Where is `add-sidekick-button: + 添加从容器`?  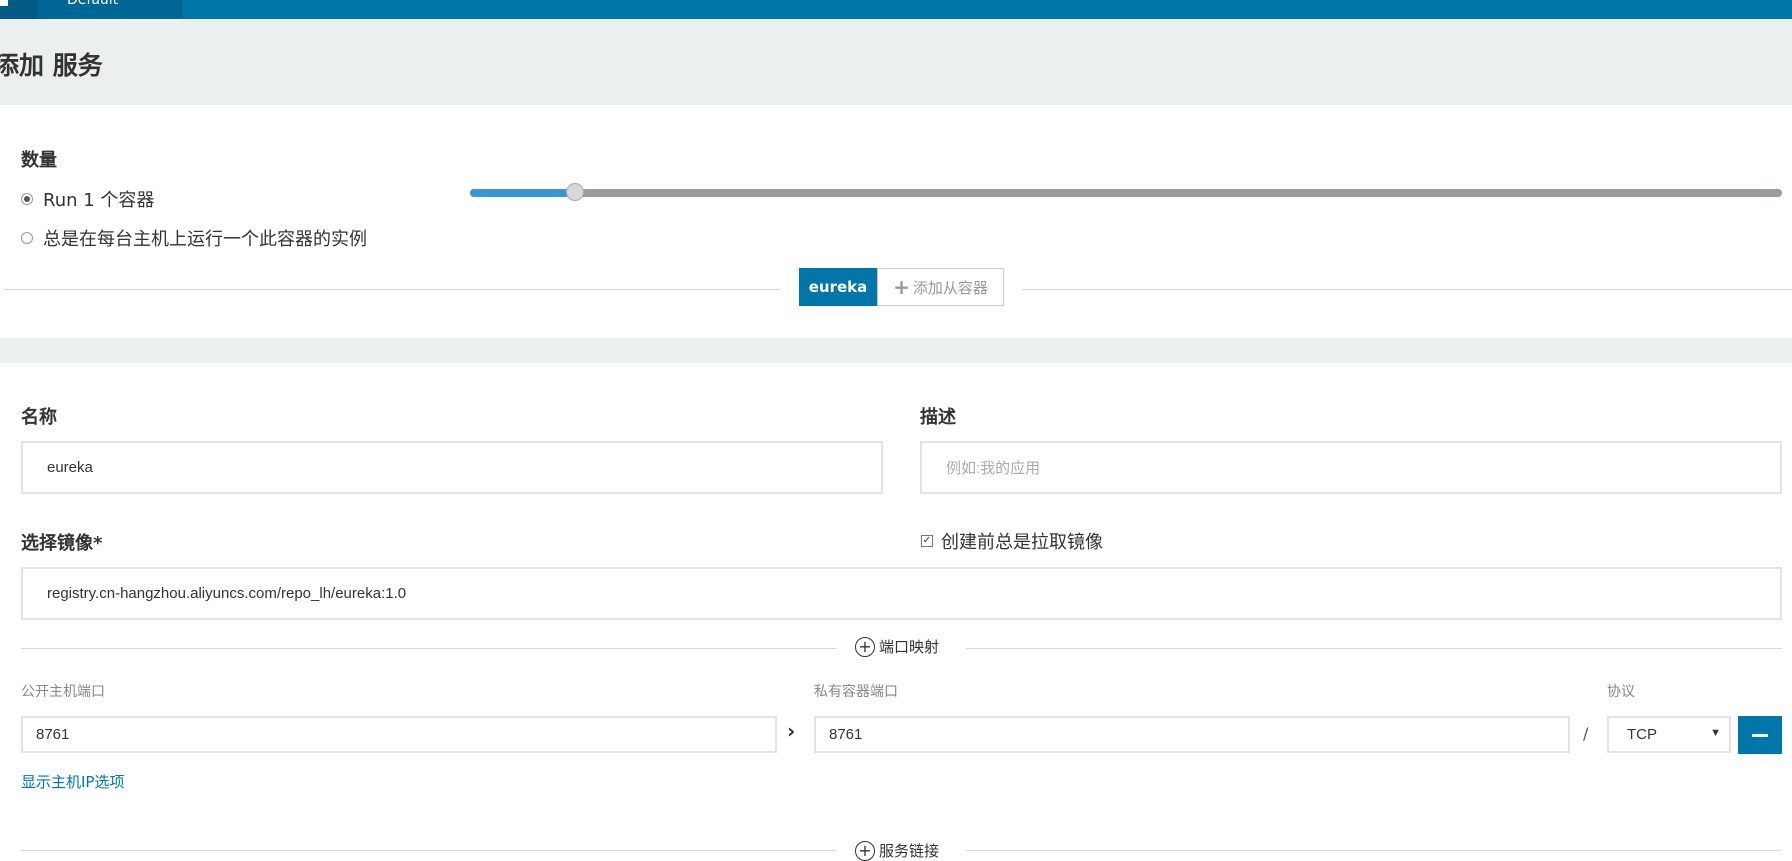 add-sidekick-button: + 添加从容器 is located at coordinates (940, 287).